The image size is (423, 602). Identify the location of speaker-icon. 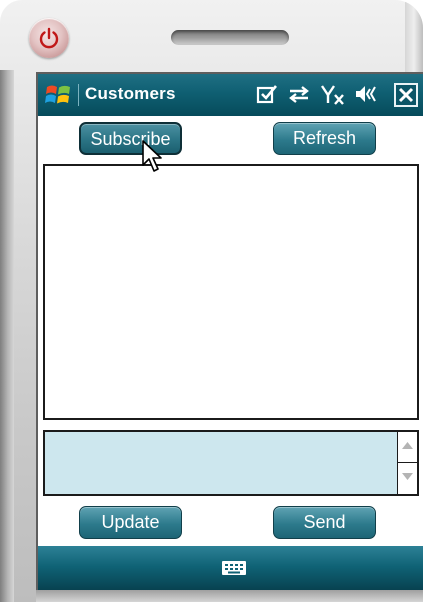
(367, 94).